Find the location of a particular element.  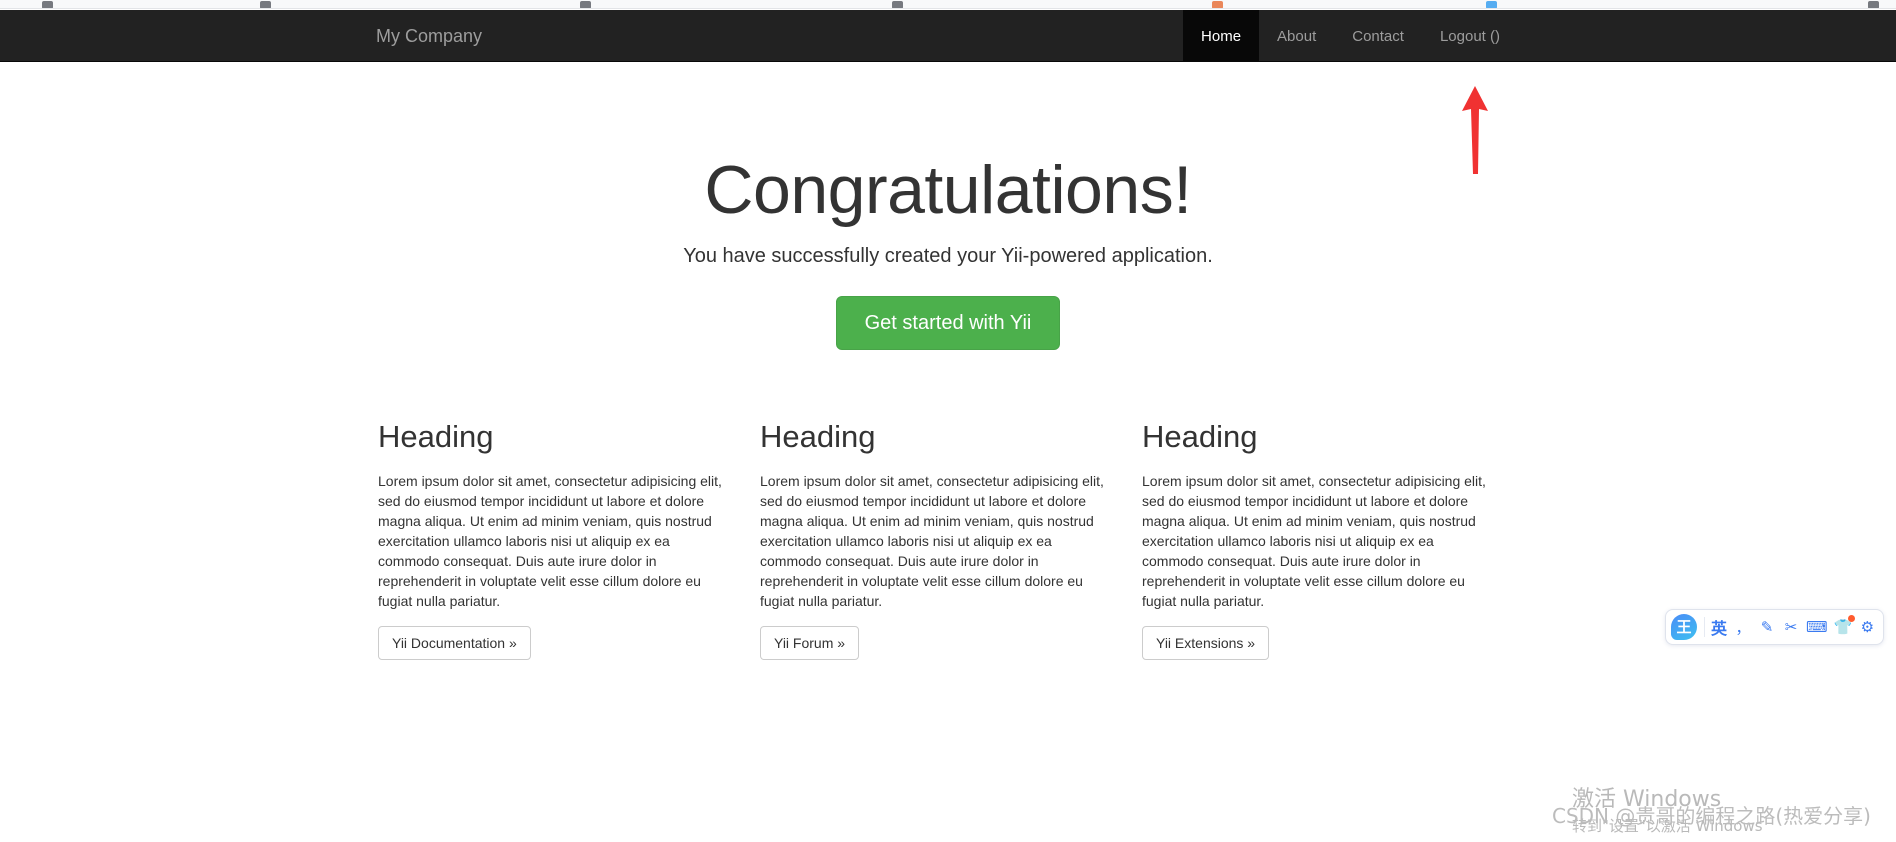

browser-bookmarks-bar is located at coordinates (948, 4).